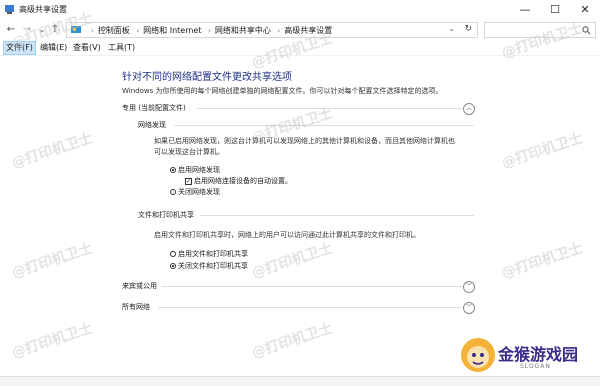  What do you see at coordinates (538, 354) in the screenshot?
I see `logo-name: 金猴游戏园` at bounding box center [538, 354].